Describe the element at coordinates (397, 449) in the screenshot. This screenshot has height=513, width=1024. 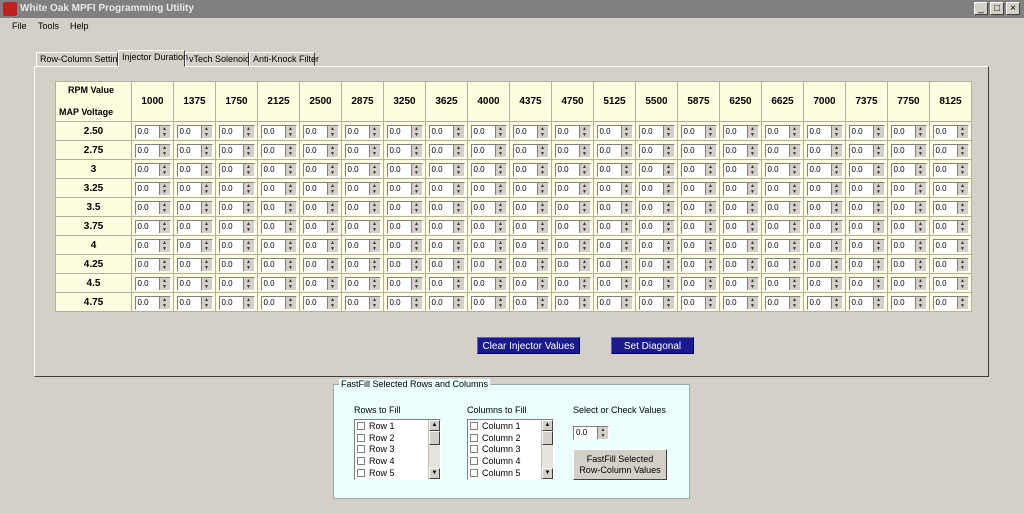
I see `rows-listbox: Row 1 Row 2 Row 3 Row 4 Row 5 ▲ ▼` at that location.